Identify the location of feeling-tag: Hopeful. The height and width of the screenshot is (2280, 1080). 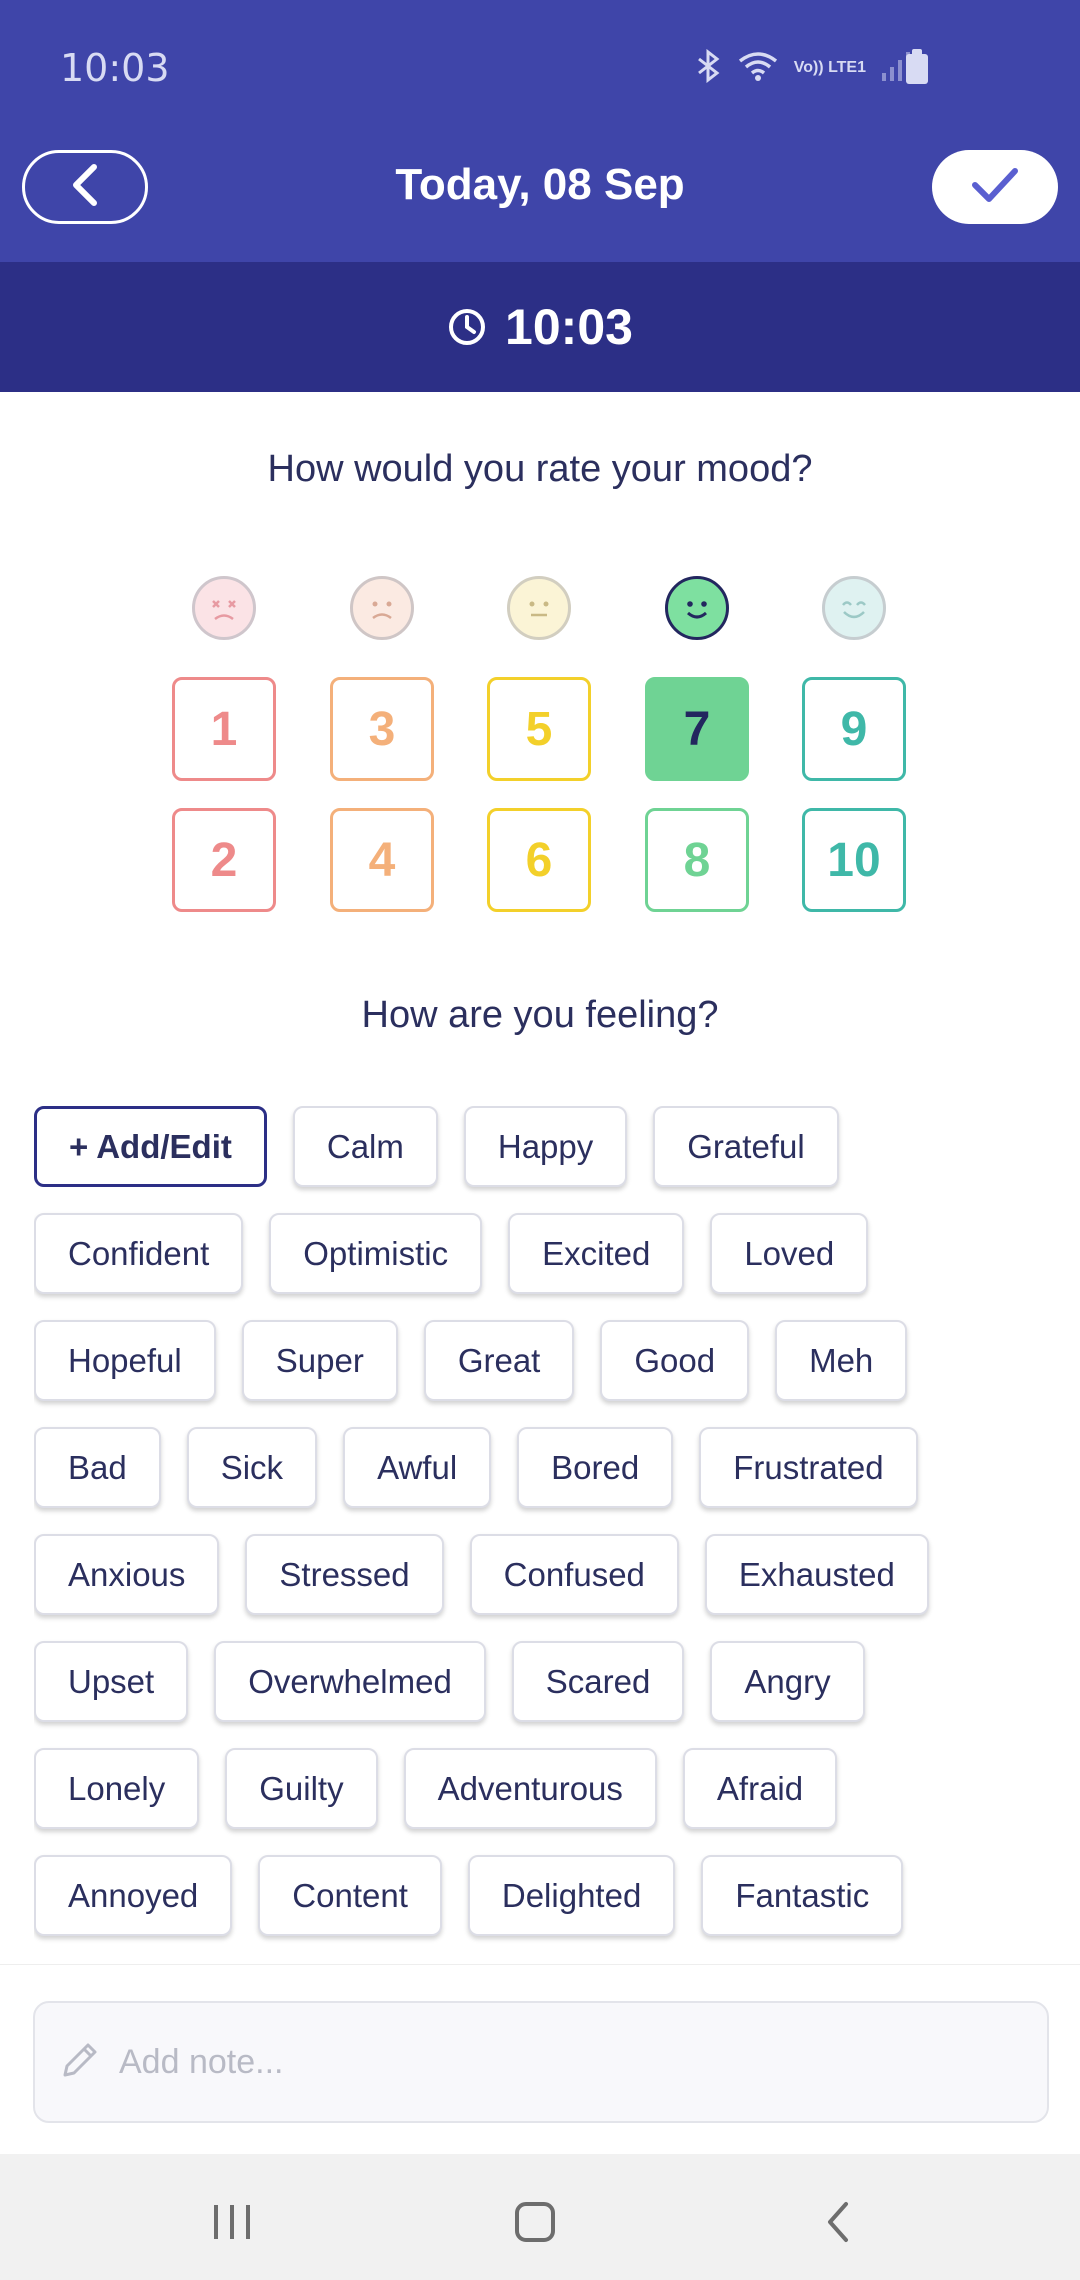
(125, 1360).